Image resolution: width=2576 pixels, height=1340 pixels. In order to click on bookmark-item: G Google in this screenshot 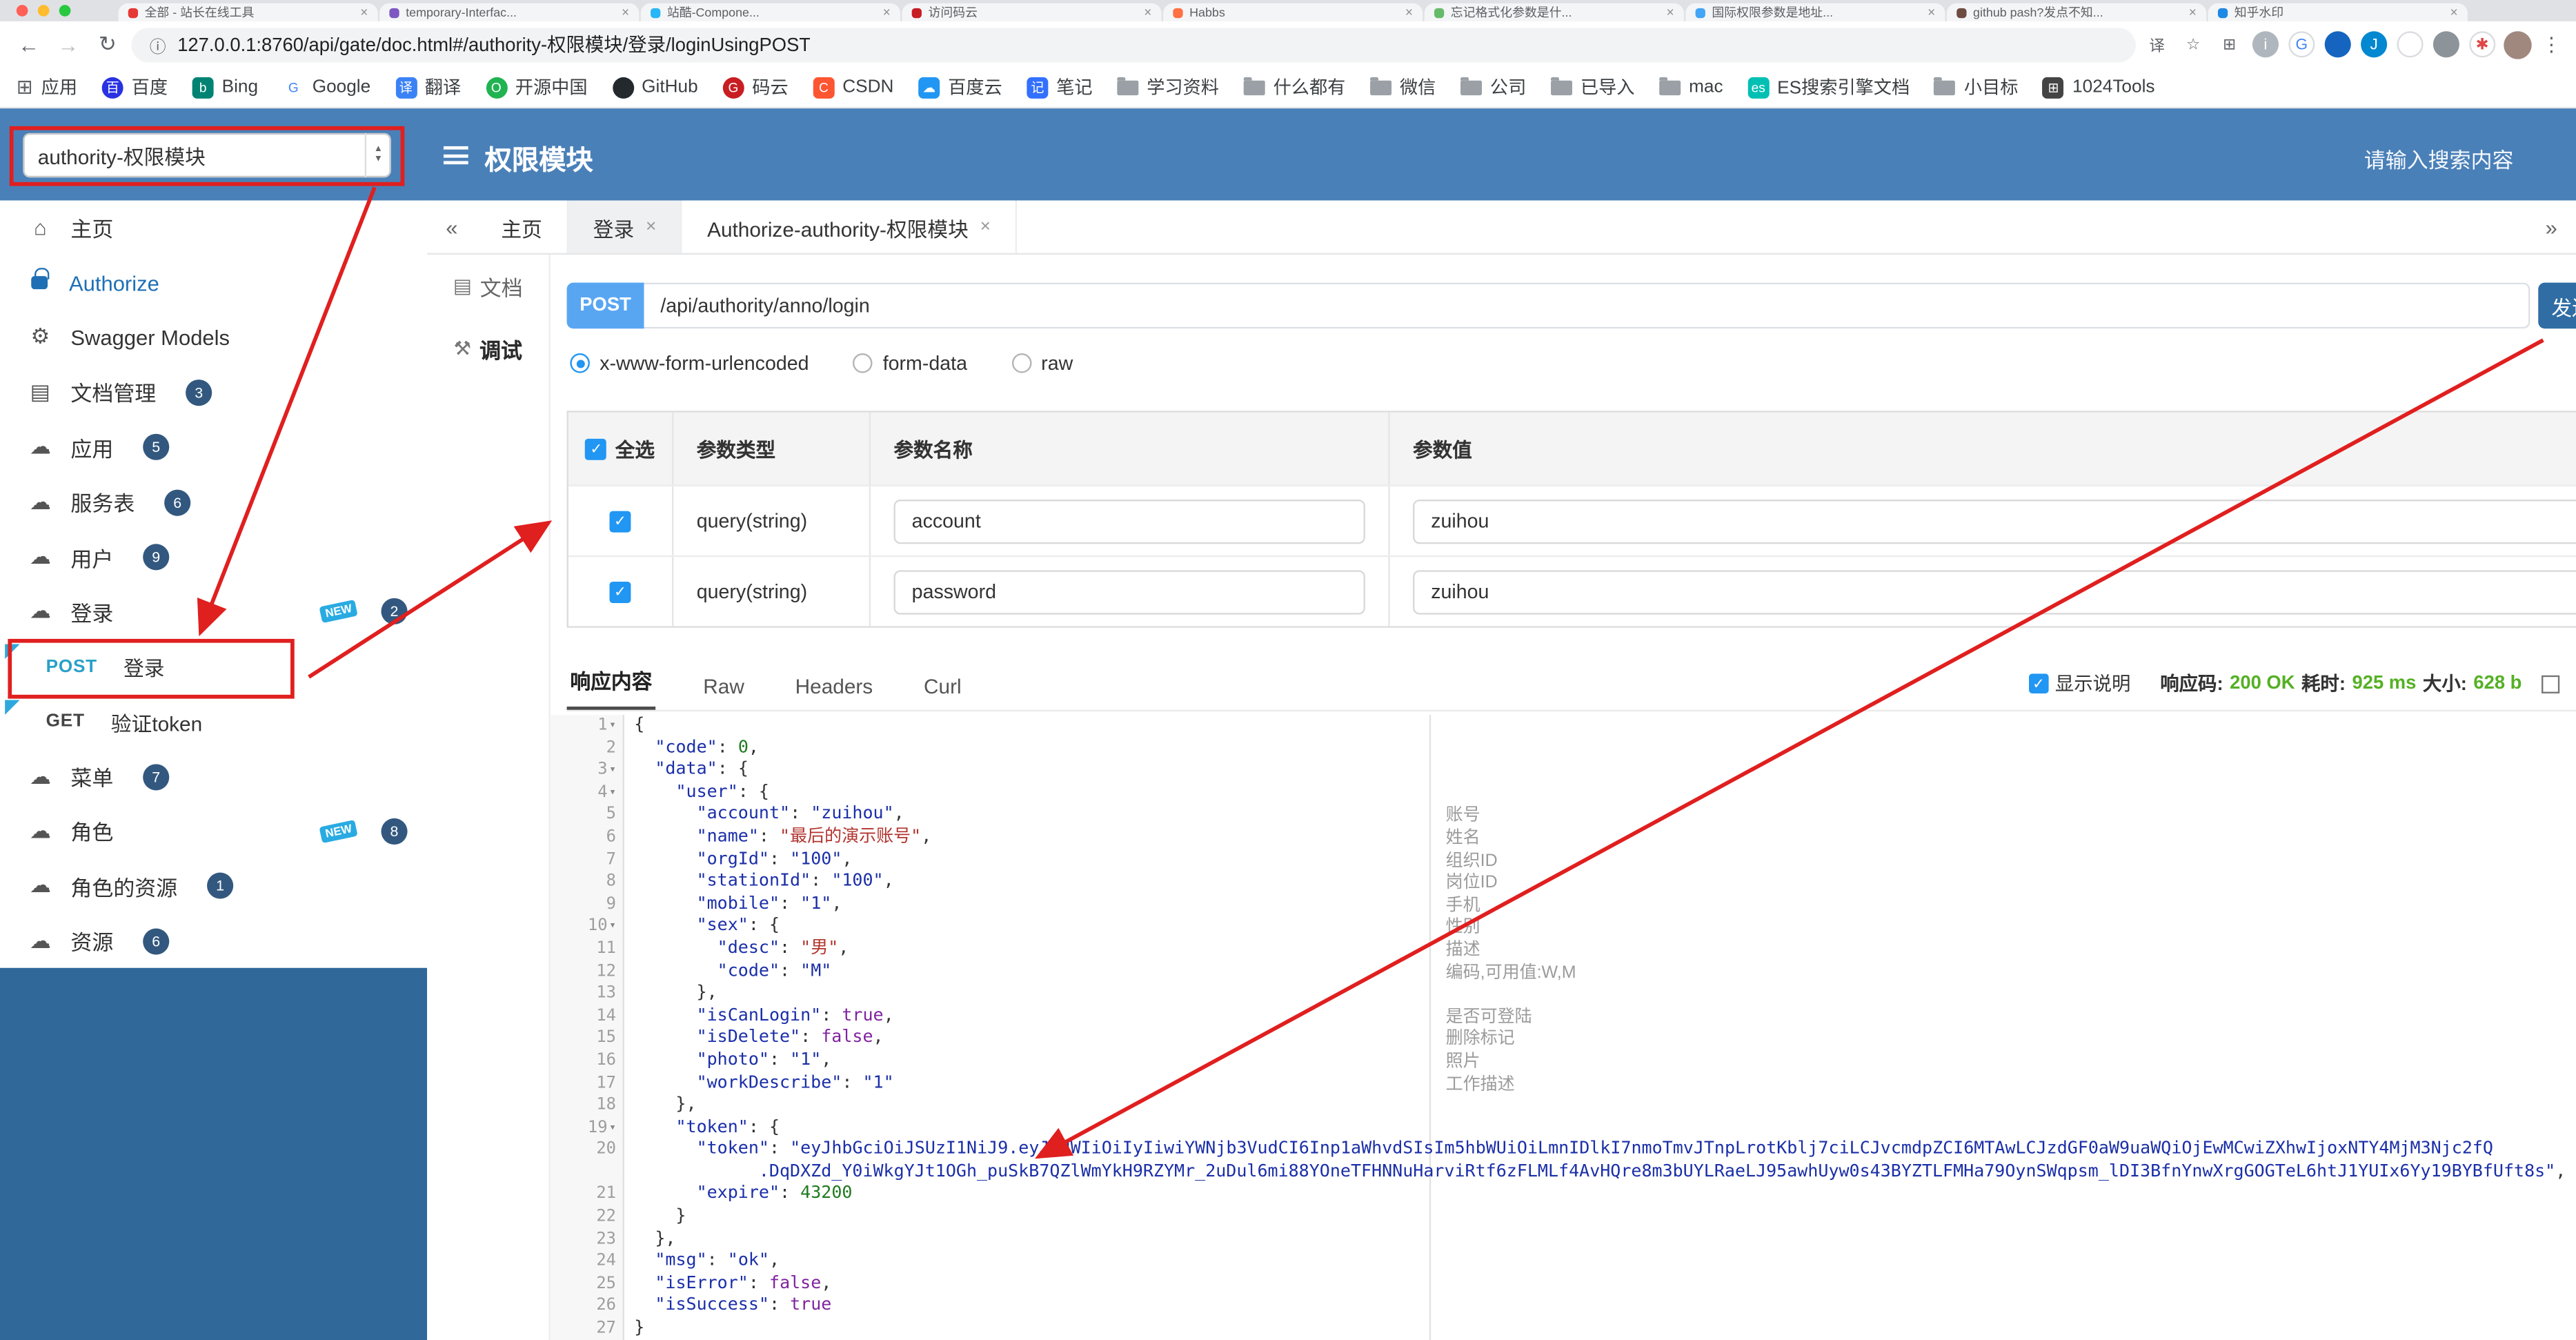, I will do `click(326, 87)`.